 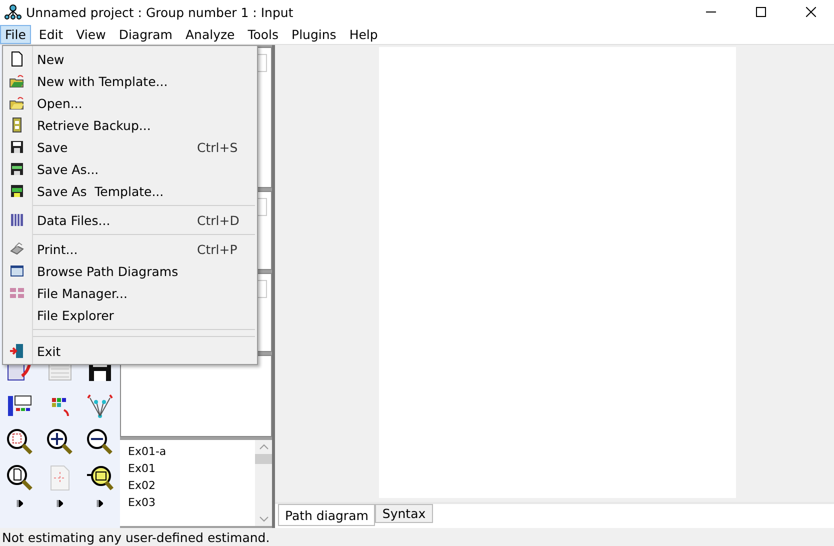 What do you see at coordinates (100, 406) in the screenshot?
I see `network-icon` at bounding box center [100, 406].